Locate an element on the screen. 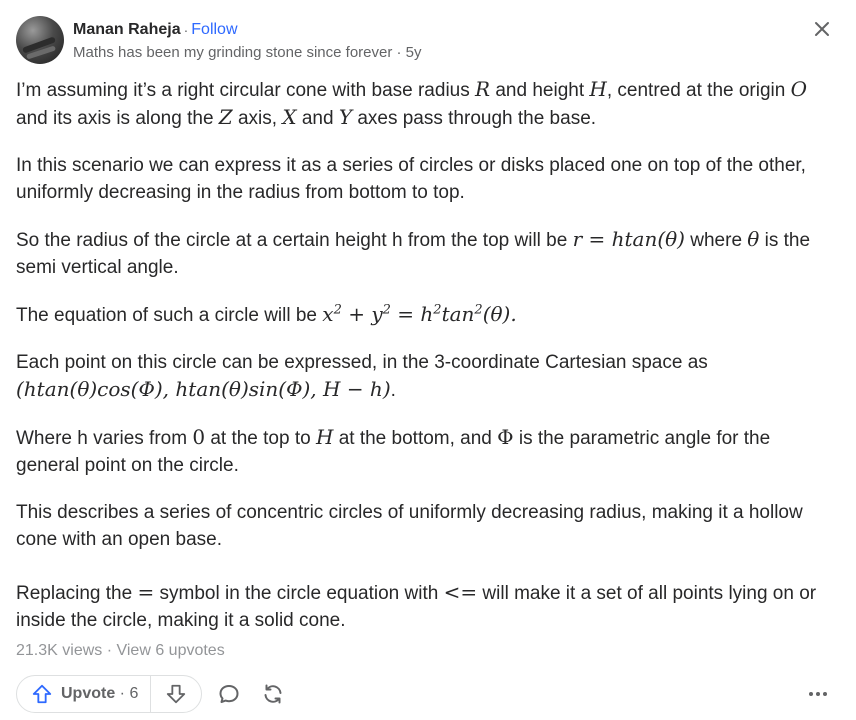 Image resolution: width=856 pixels, height=720 pixels. math-Y: Y is located at coordinates (345, 117).